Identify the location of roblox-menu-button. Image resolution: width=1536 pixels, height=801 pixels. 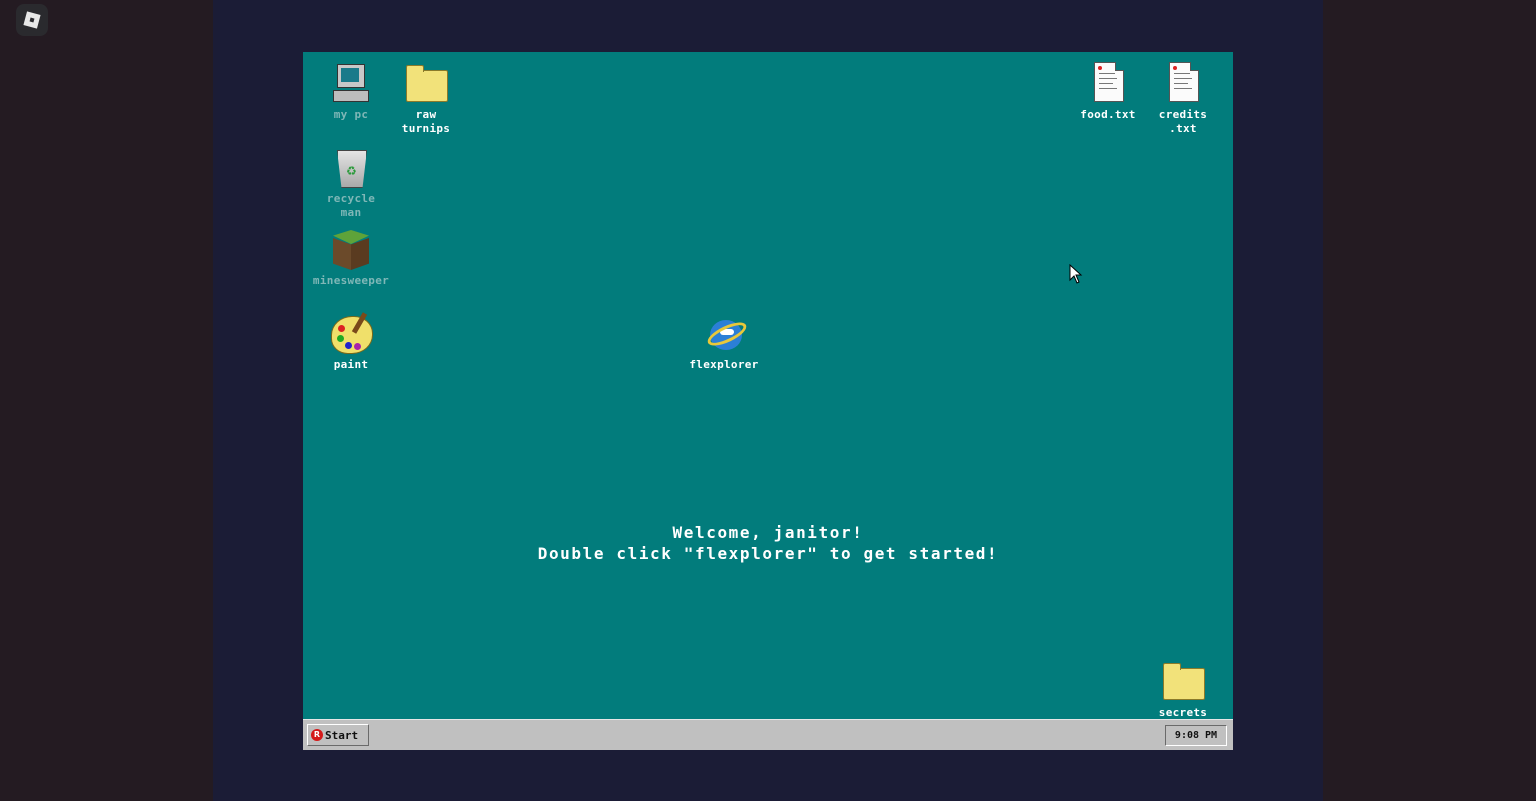
(32, 20).